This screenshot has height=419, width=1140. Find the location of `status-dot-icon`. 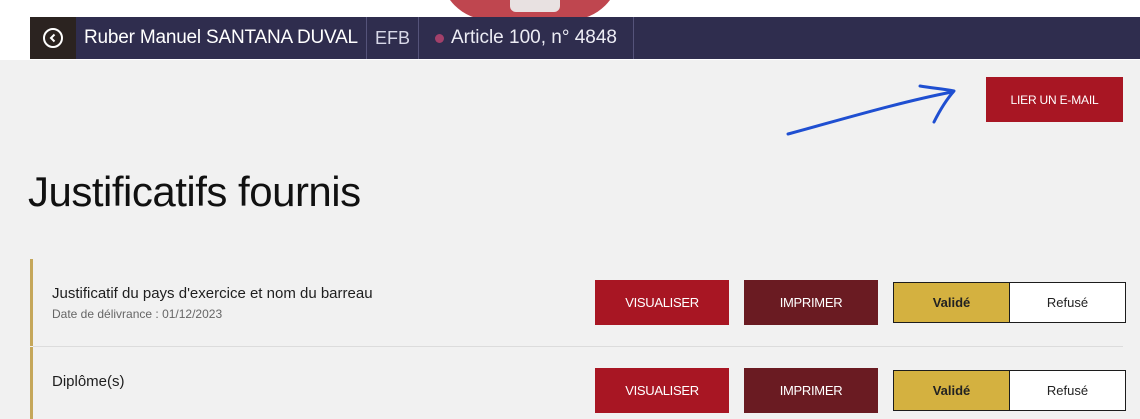

status-dot-icon is located at coordinates (439, 38).